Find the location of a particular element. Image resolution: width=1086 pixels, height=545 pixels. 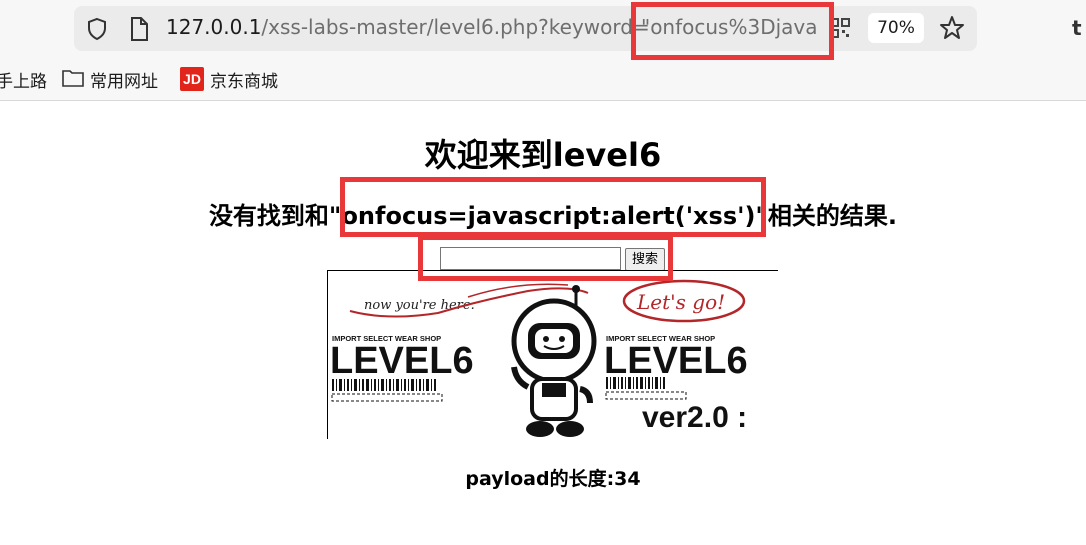

bookmark-common-urls: 常用网址 is located at coordinates (124, 79).